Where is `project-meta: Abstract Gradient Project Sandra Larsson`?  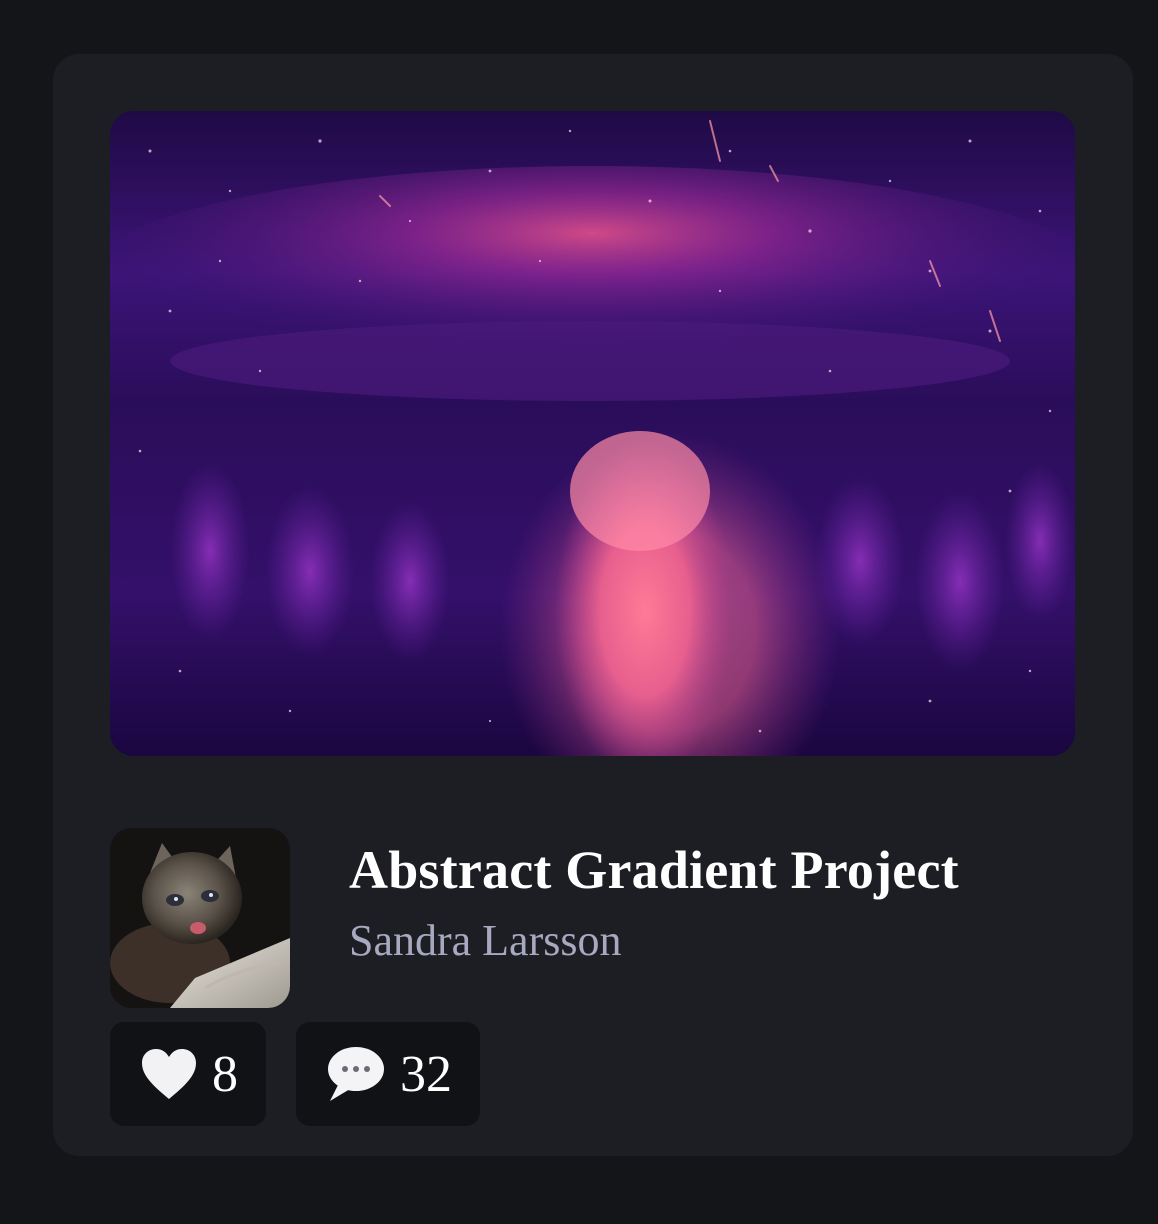
project-meta: Abstract Gradient Project Sandra Larsson is located at coordinates (654, 902).